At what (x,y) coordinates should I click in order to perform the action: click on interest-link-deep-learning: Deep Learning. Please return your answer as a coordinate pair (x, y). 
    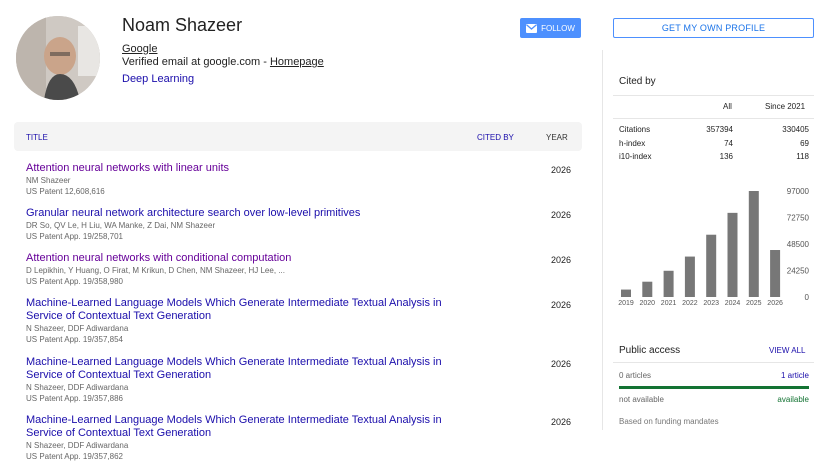
    Looking at the image, I should click on (158, 79).